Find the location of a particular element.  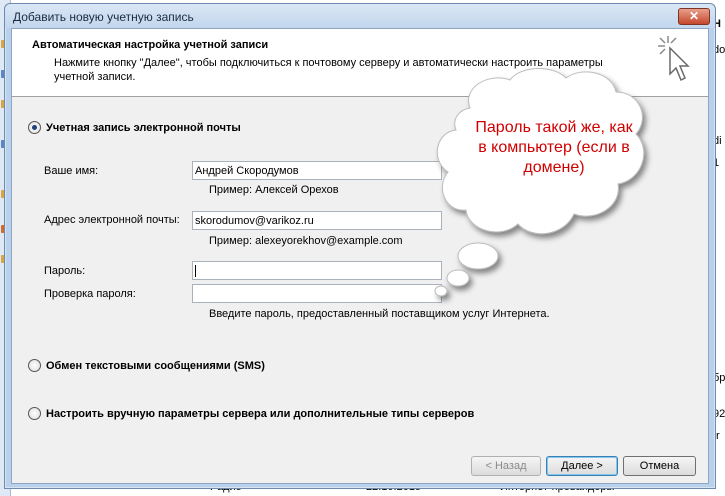

password-label: Пароль: is located at coordinates (65, 271).